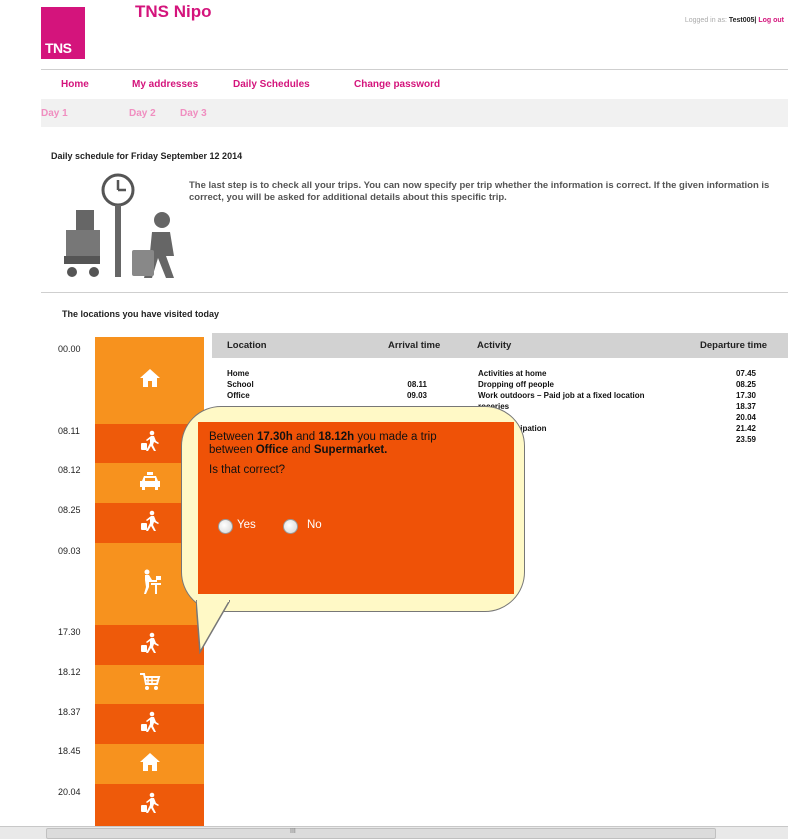 This screenshot has height=839, width=788. What do you see at coordinates (350, 450) in the screenshot?
I see `trip-destination: Supermarket.` at bounding box center [350, 450].